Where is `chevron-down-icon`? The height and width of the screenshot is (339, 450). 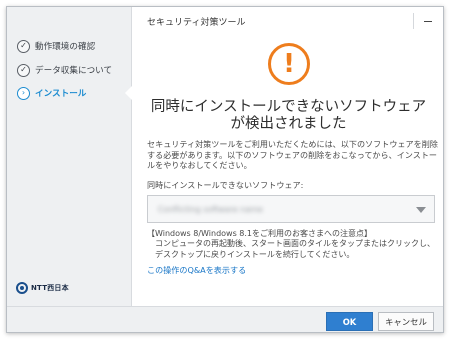
chevron-down-icon is located at coordinates (421, 210).